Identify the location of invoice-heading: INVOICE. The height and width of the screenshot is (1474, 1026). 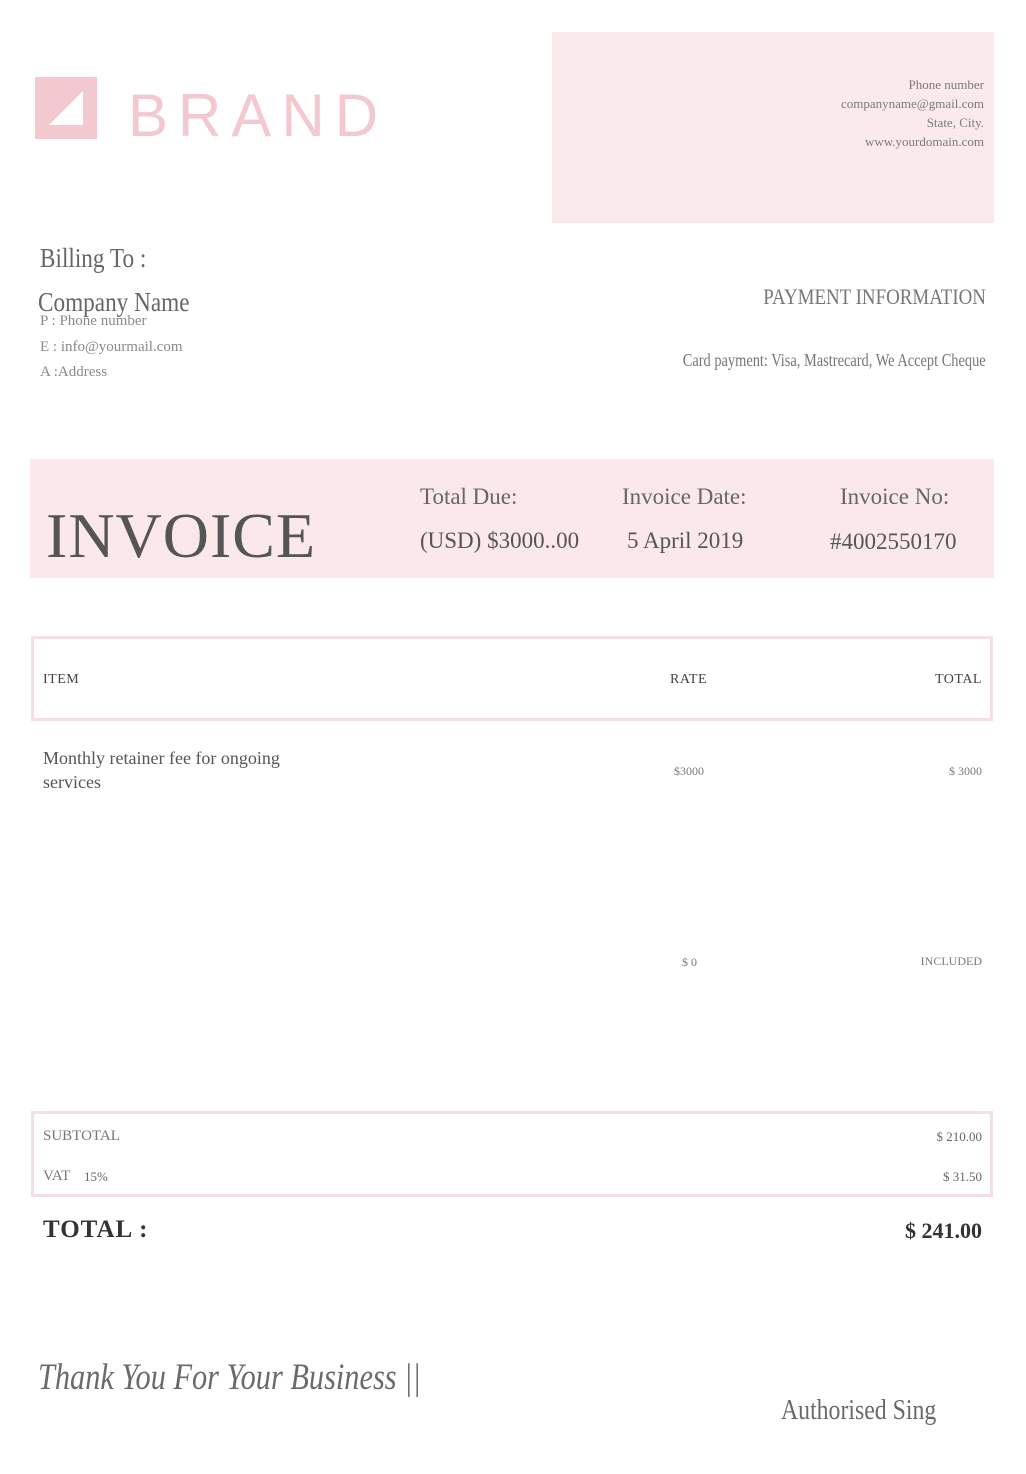
(181, 535).